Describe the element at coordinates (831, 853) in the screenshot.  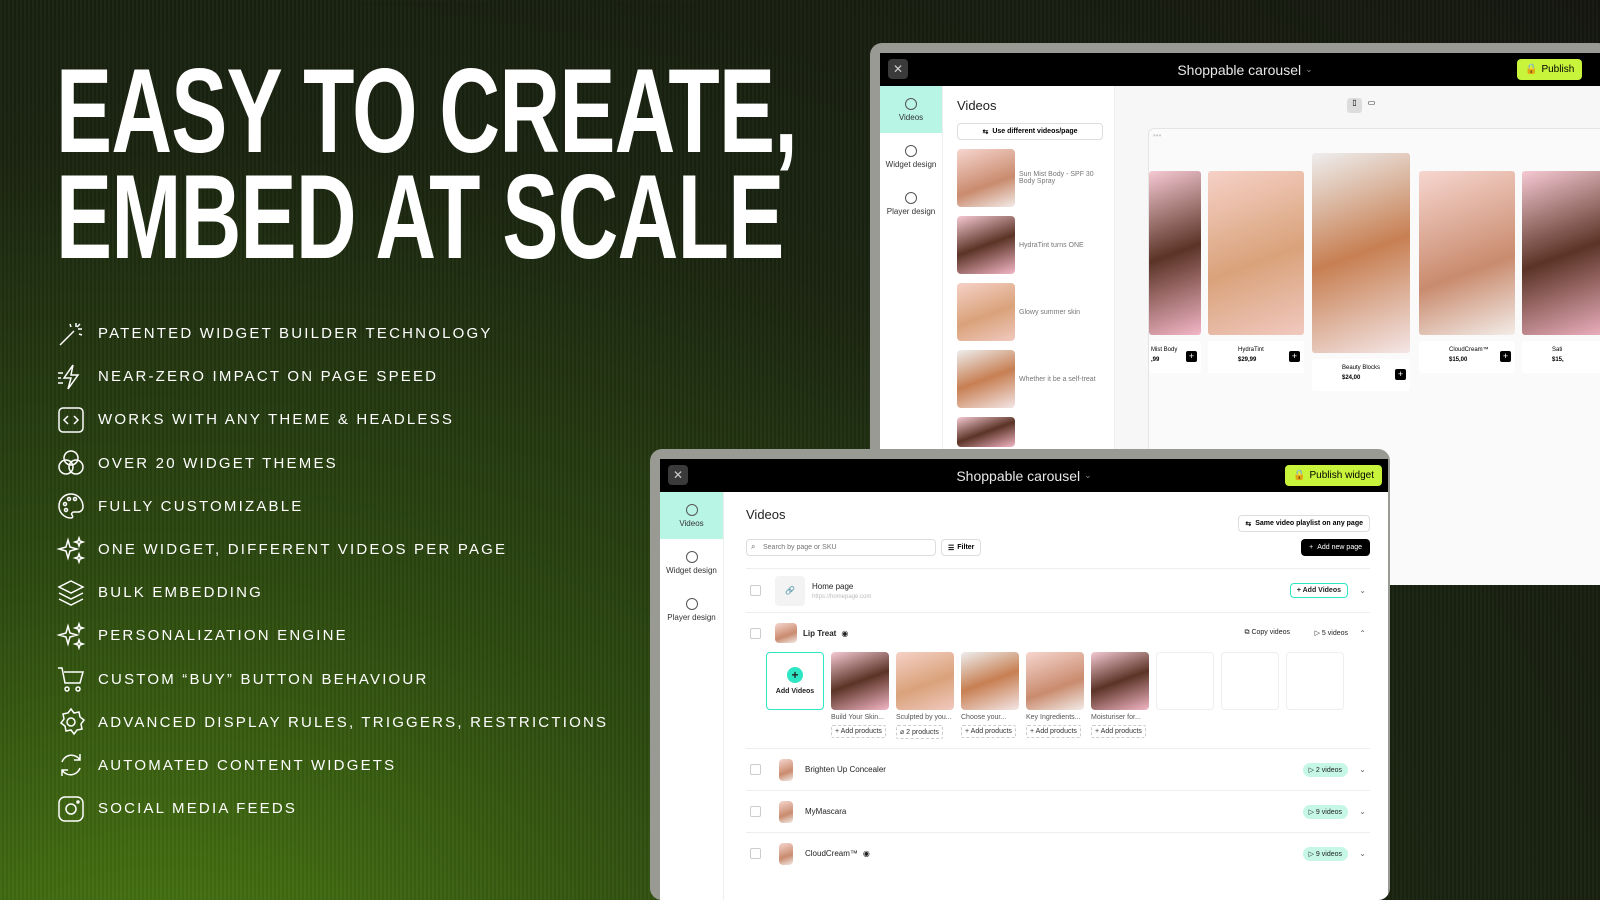
I see `product-name: CloudCream™` at that location.